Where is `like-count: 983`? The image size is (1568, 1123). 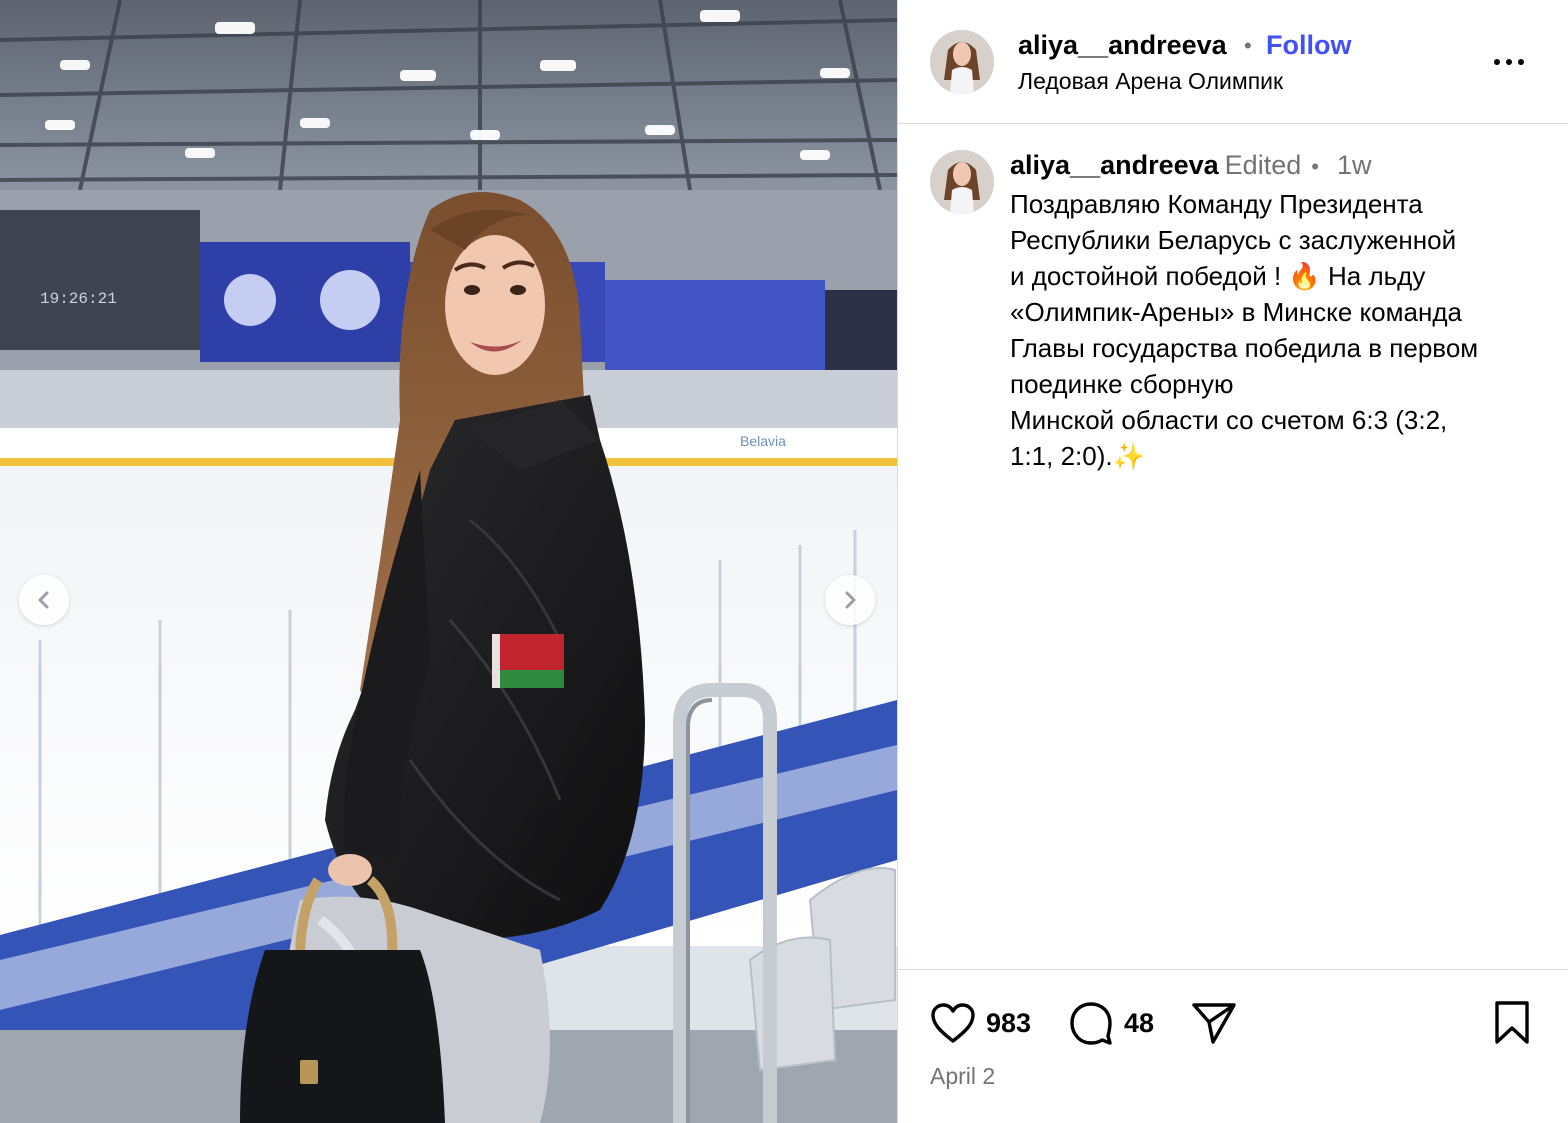
like-count: 983 is located at coordinates (1009, 1022).